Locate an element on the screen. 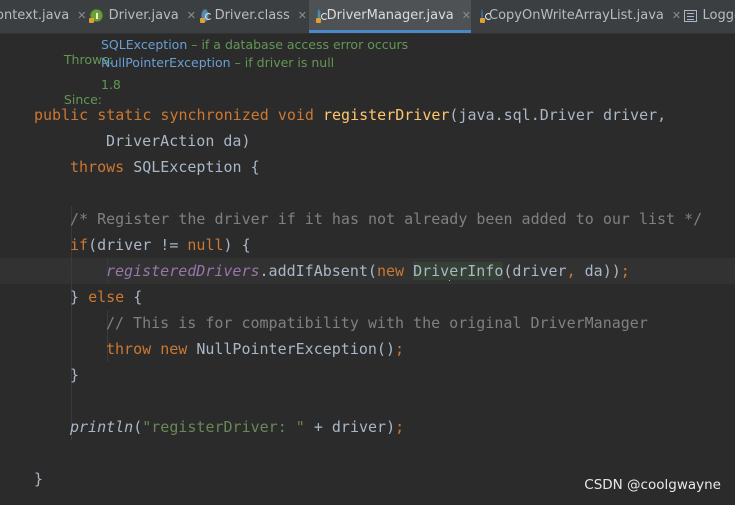  tab-context-java: ontext.java ✕ is located at coordinates (43, 16).